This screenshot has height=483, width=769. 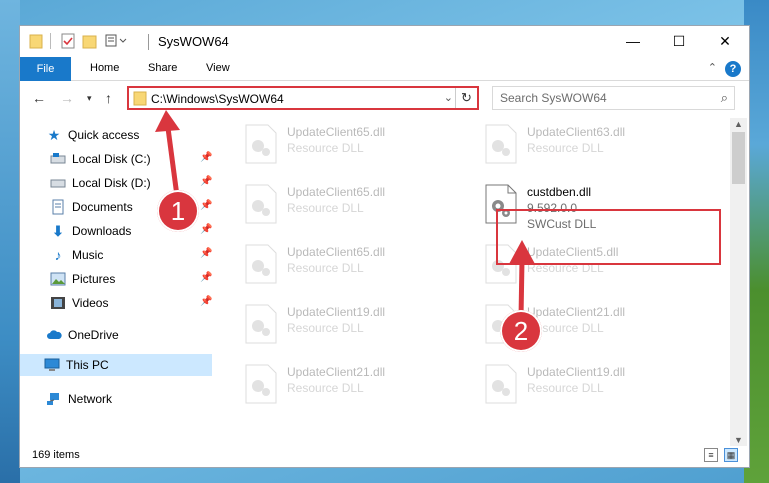 I want to click on sidebar-item-label: Downloads, so click(x=102, y=231).